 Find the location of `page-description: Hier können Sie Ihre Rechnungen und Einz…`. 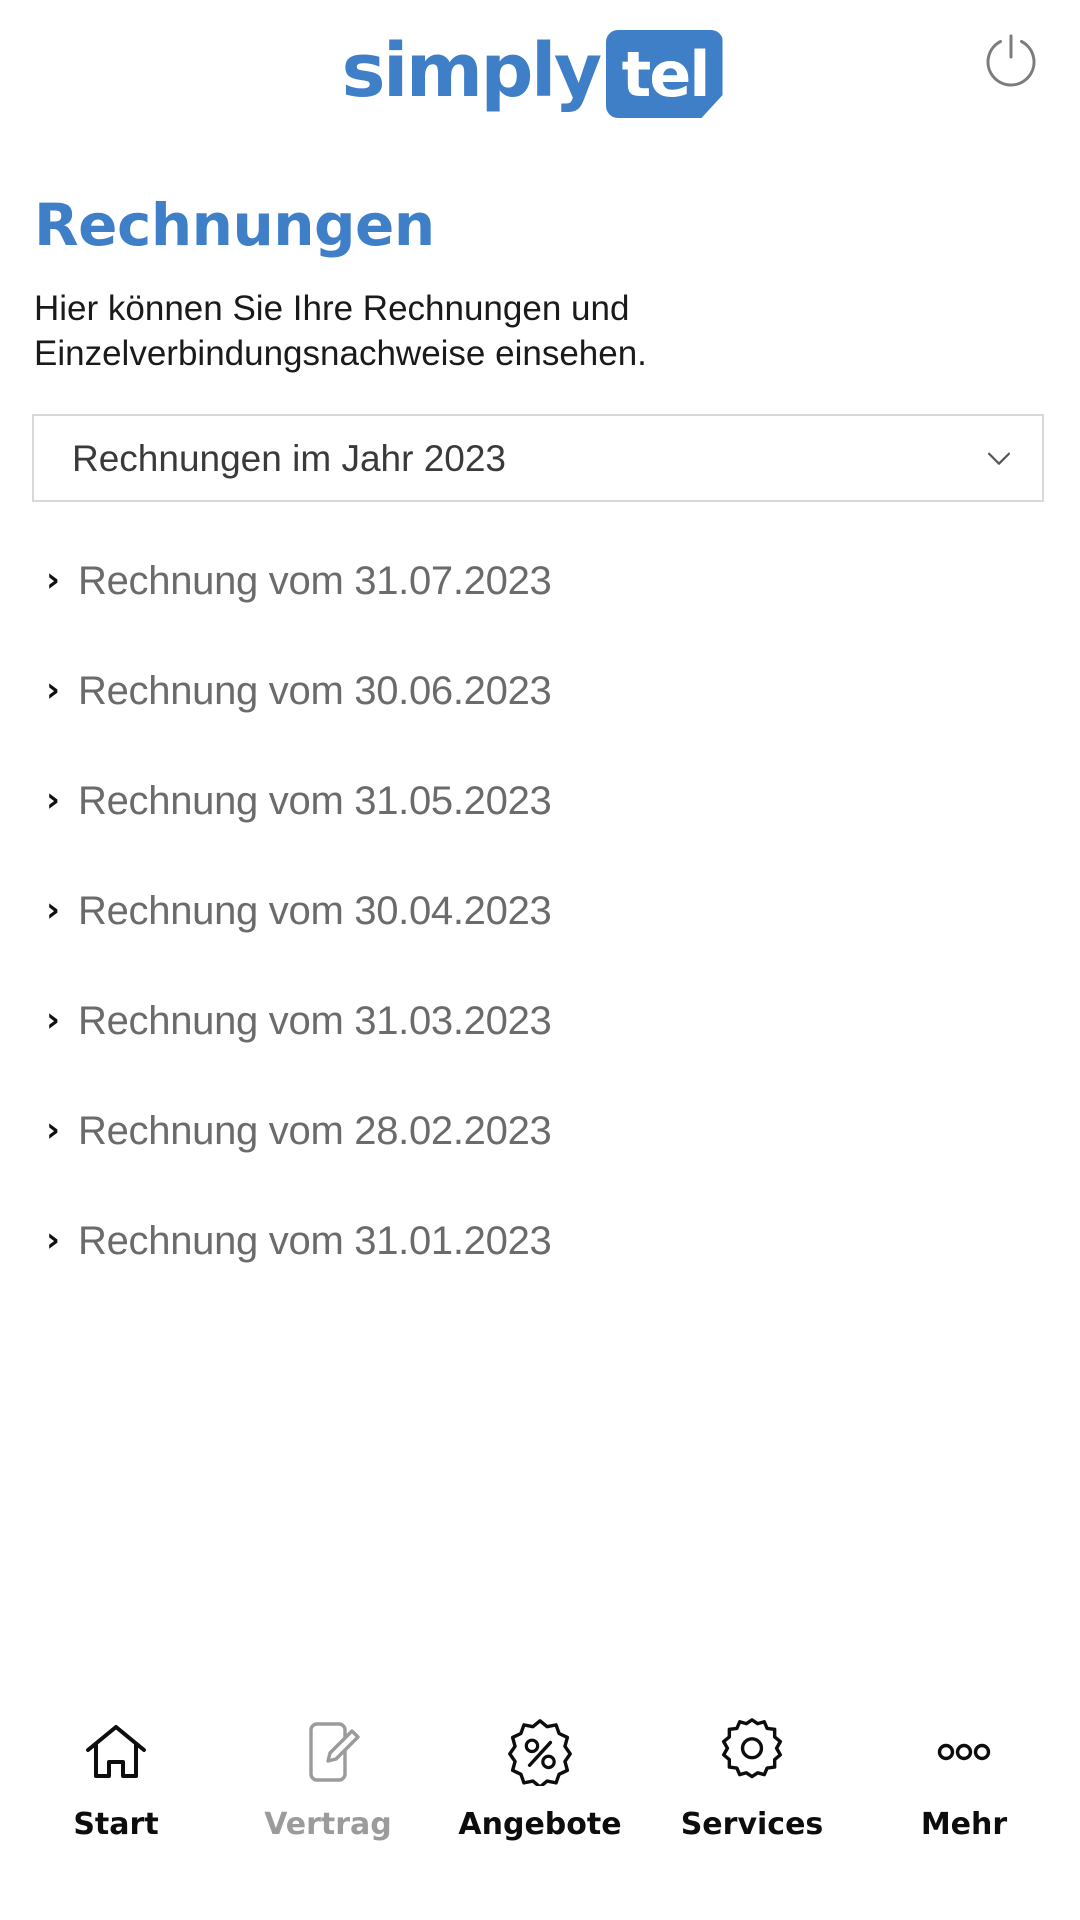

page-description: Hier können Sie Ihre Rechnungen und Einz… is located at coordinates (340, 331).